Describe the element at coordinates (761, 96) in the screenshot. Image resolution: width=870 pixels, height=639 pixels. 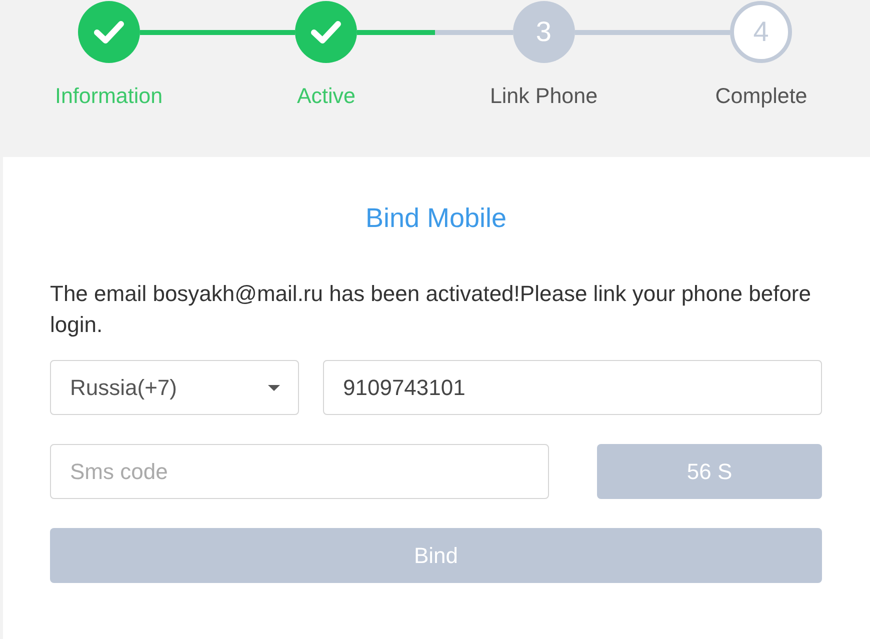
I see `step-label: Complete` at that location.